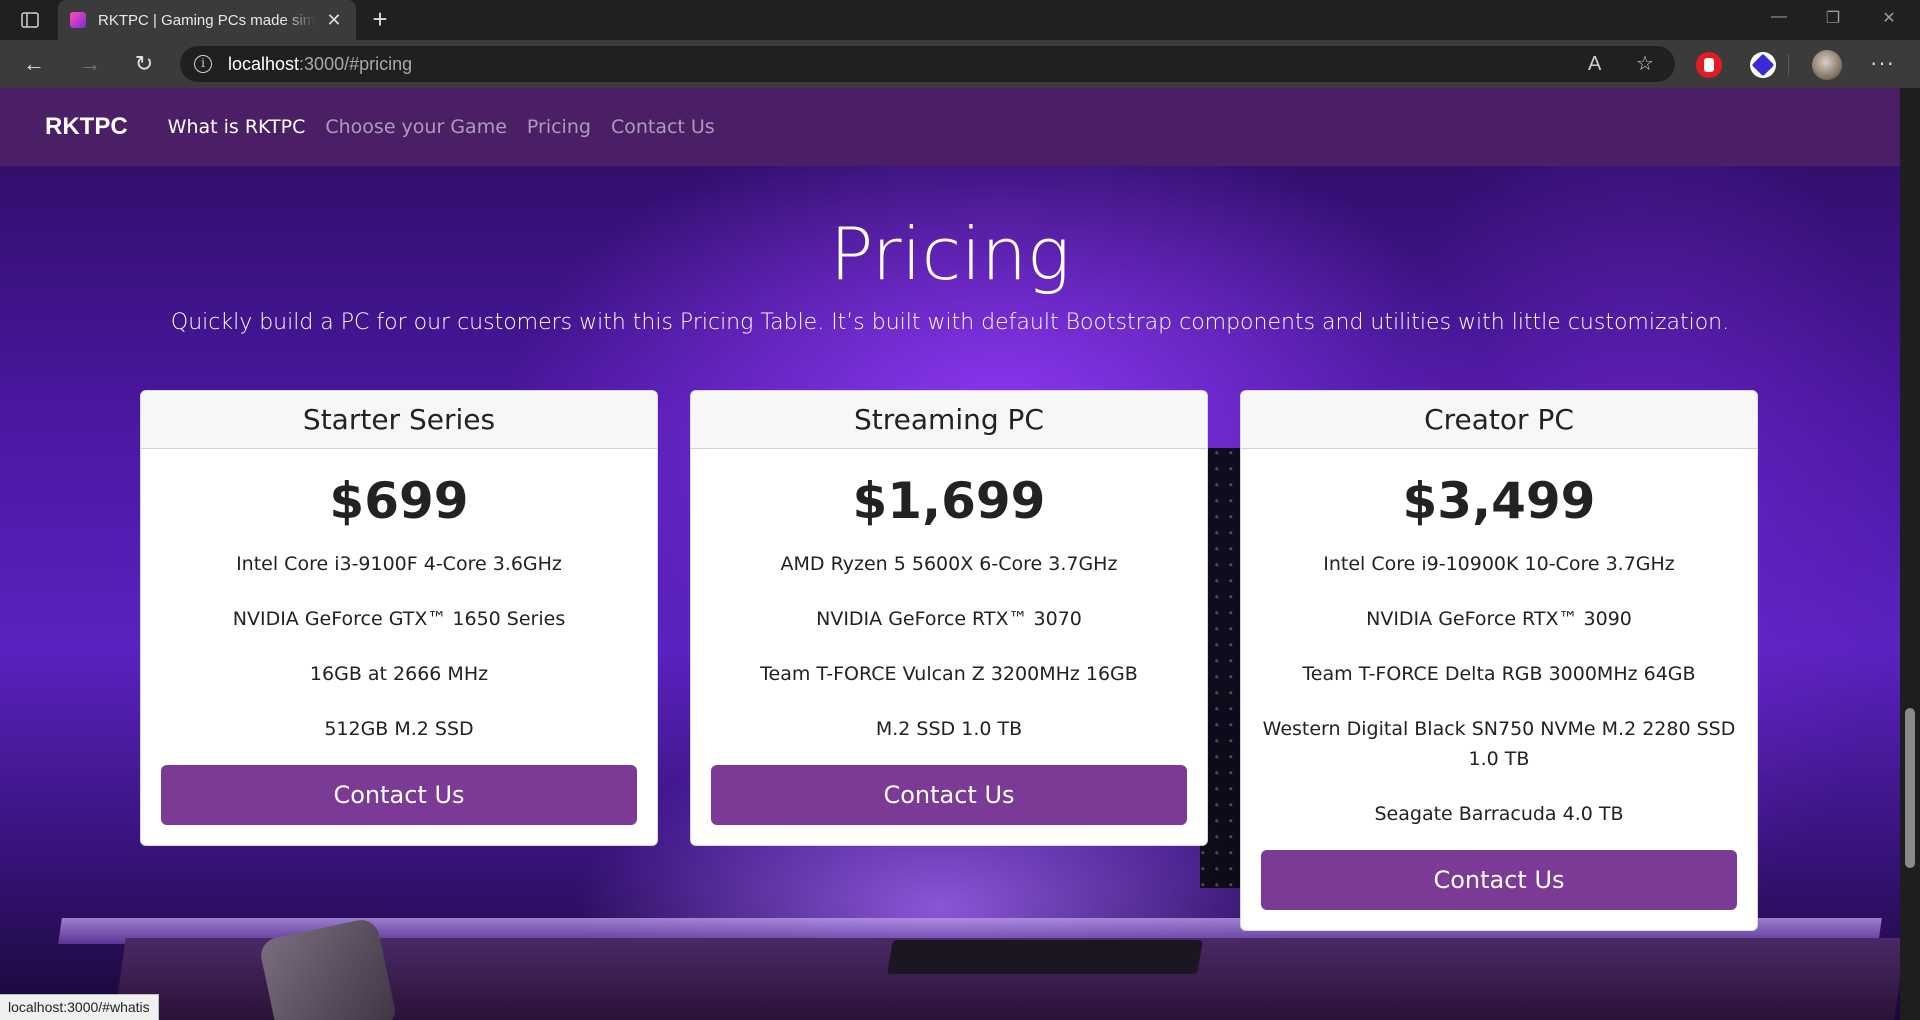 This screenshot has width=1920, height=1020. I want to click on favorites-star-icon: ☆, so click(1645, 64).